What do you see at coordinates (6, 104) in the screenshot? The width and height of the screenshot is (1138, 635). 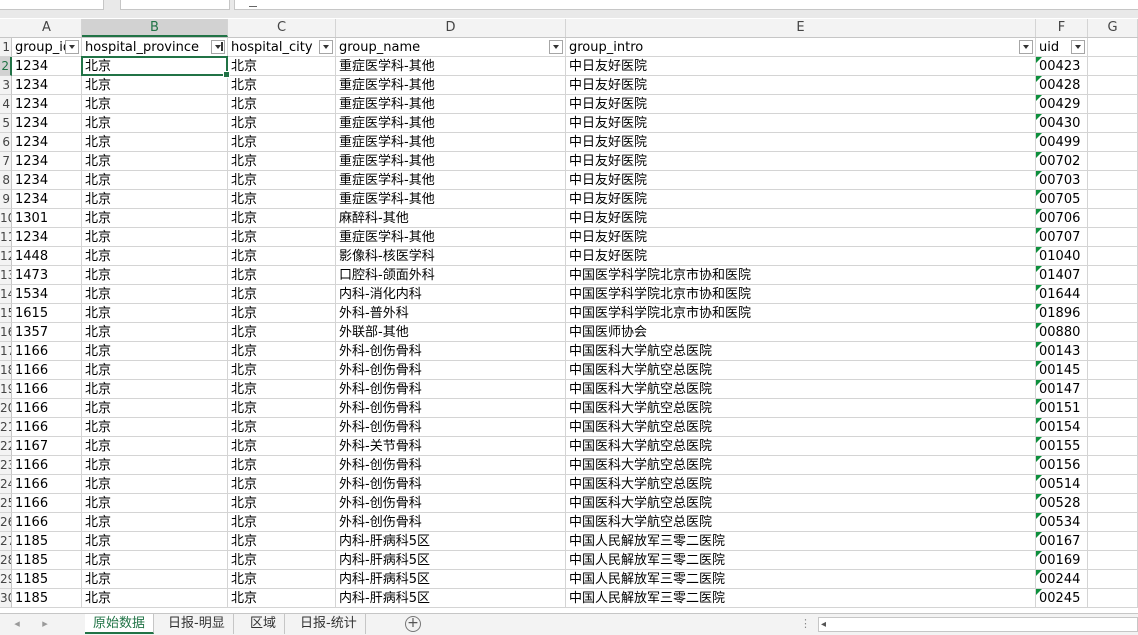 I see `row-number: 4` at bounding box center [6, 104].